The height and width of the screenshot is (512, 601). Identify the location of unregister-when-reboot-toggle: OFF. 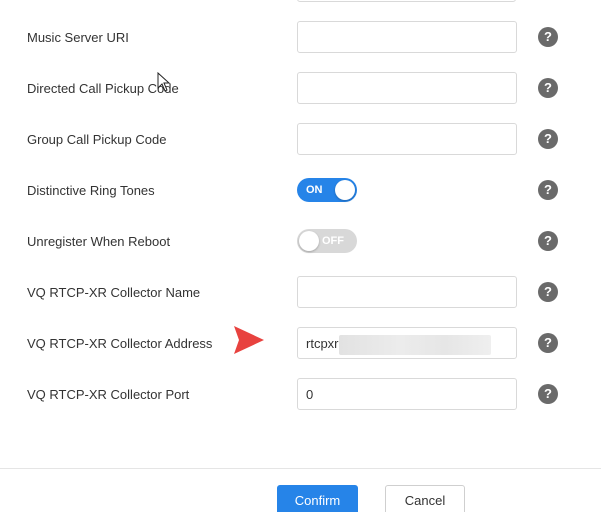
(327, 241).